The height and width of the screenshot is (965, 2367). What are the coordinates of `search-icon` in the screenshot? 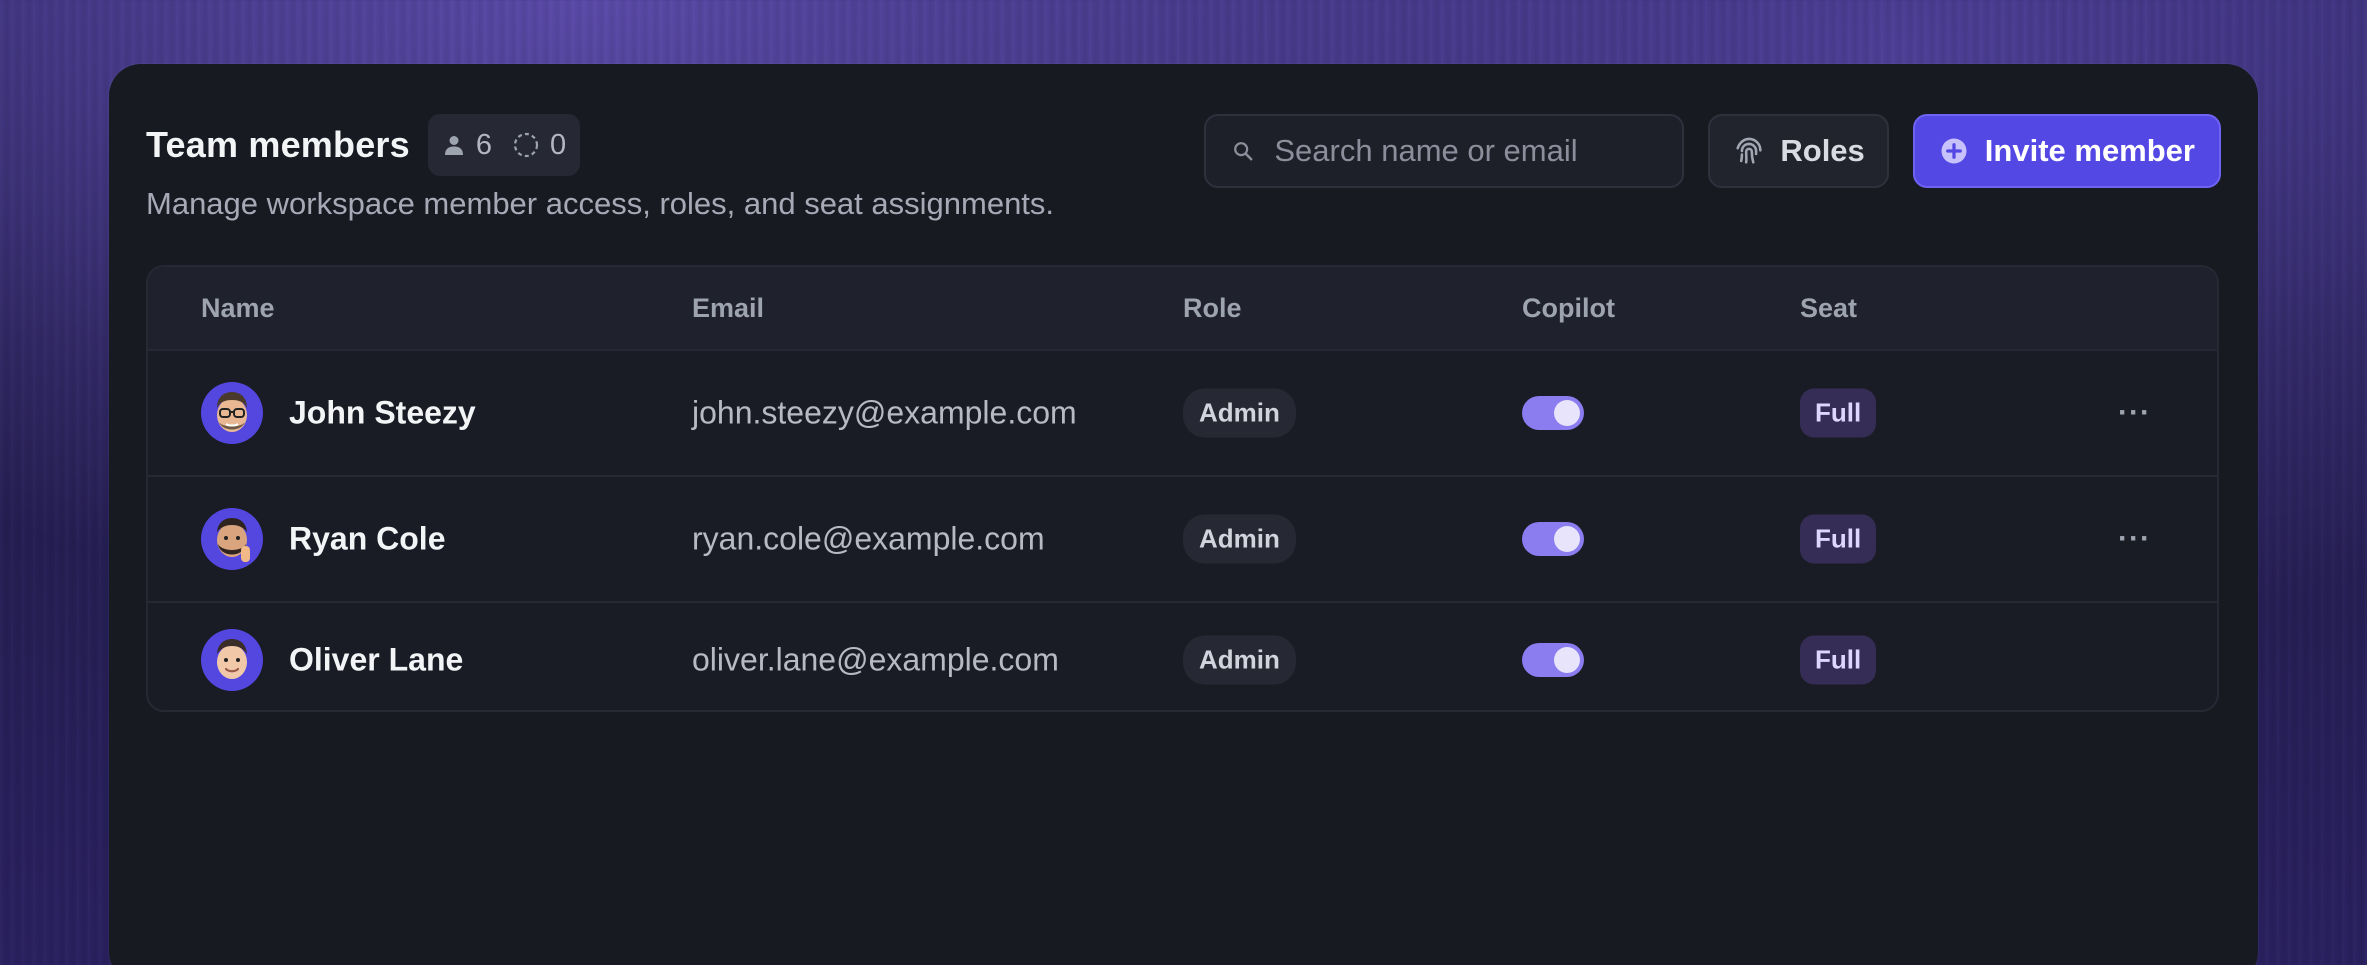 It's located at (1243, 151).